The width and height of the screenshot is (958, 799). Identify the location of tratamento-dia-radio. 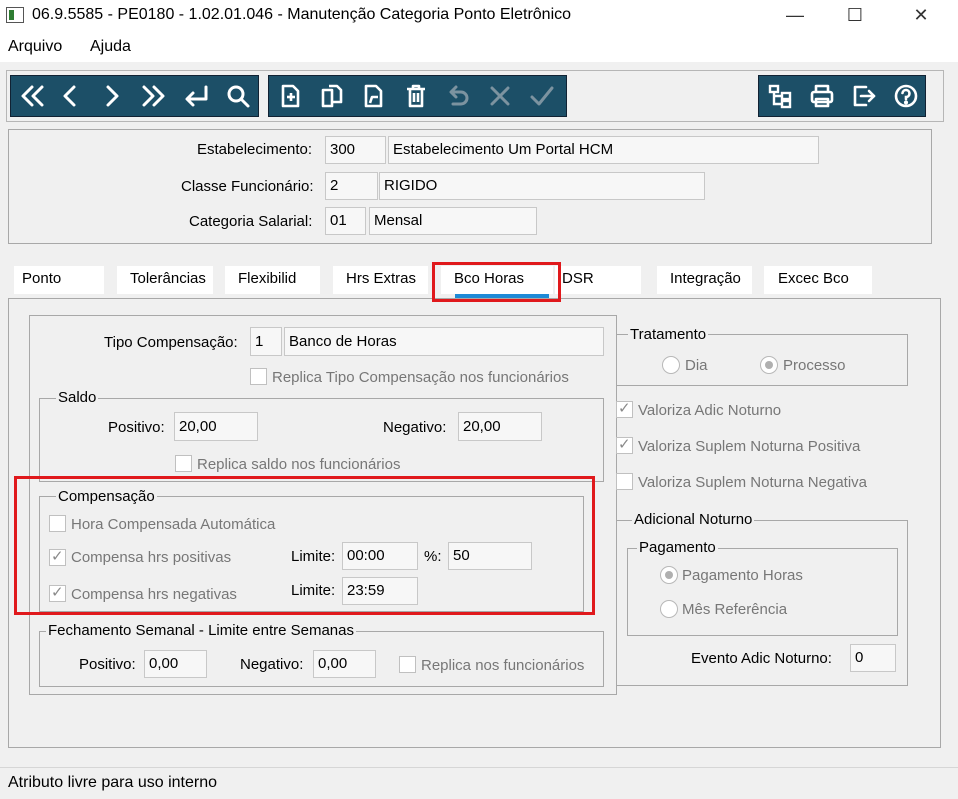
(671, 365).